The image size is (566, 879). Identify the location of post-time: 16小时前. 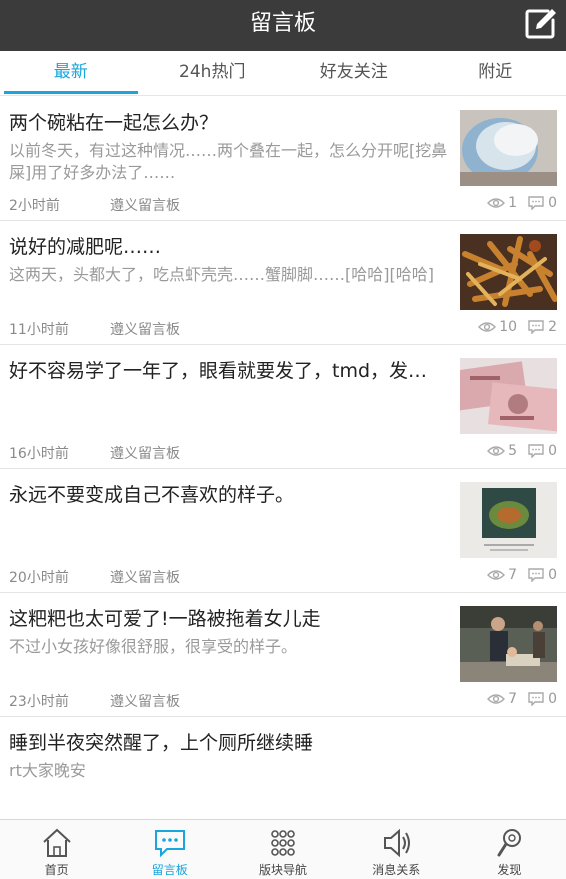
(39, 454).